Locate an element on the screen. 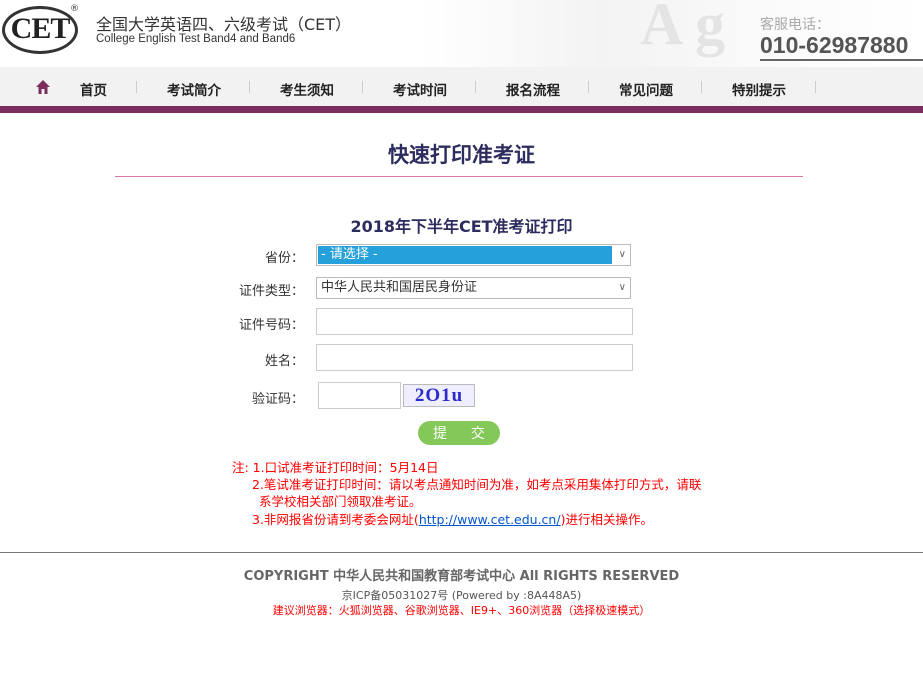 The height and width of the screenshot is (687, 923). nav-home: 首页 is located at coordinates (93, 89).